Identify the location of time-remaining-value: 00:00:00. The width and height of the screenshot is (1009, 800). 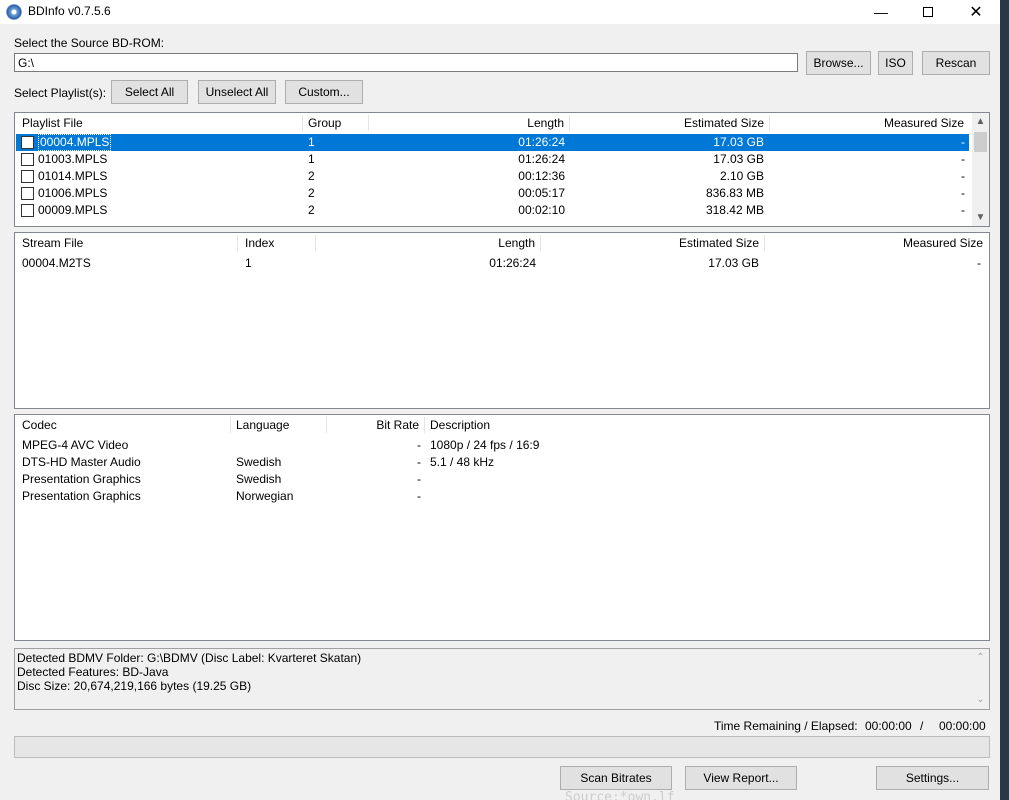
(888, 726).